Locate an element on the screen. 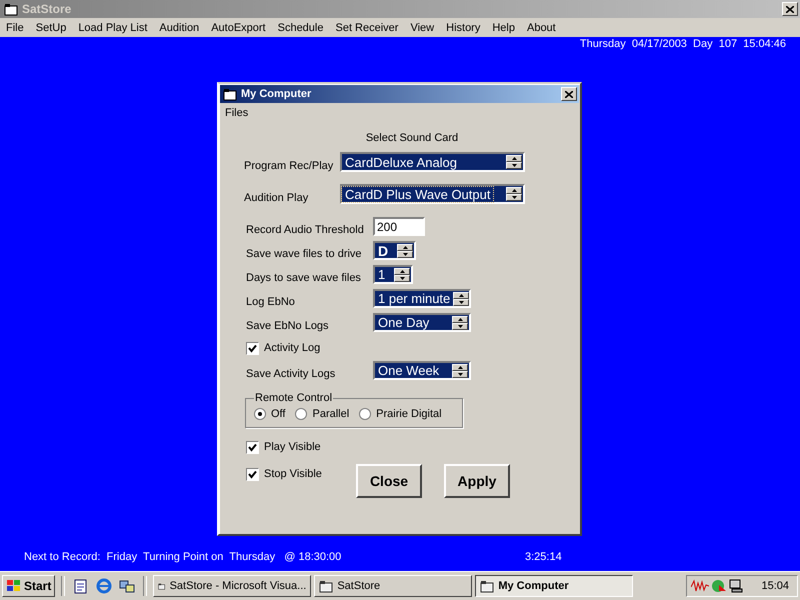 The width and height of the screenshot is (800, 600). radio-label: Off is located at coordinates (278, 414).